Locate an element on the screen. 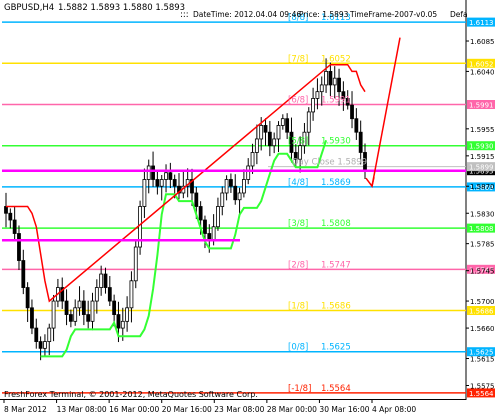 This screenshot has height=416, width=497. murrey-level-label: [4/8] is located at coordinates (298, 183).